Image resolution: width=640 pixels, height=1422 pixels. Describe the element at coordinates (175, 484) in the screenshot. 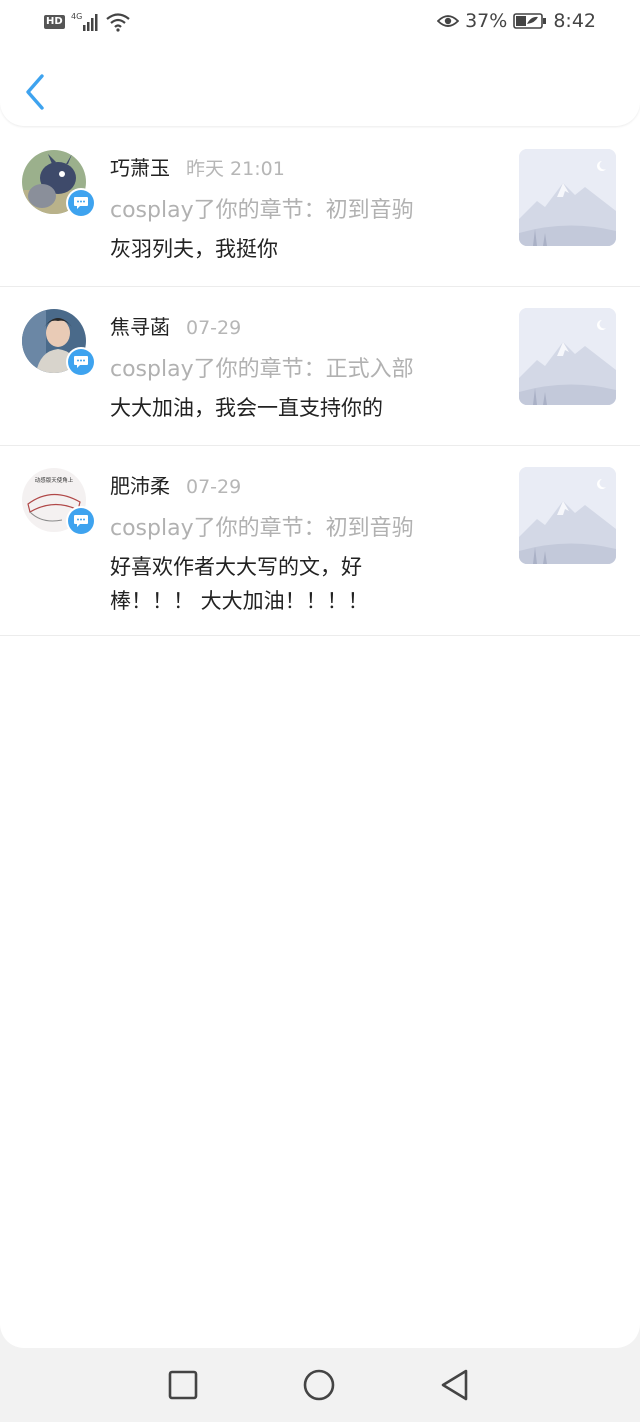

I see `name-row: 肥沛柔 07-29` at that location.